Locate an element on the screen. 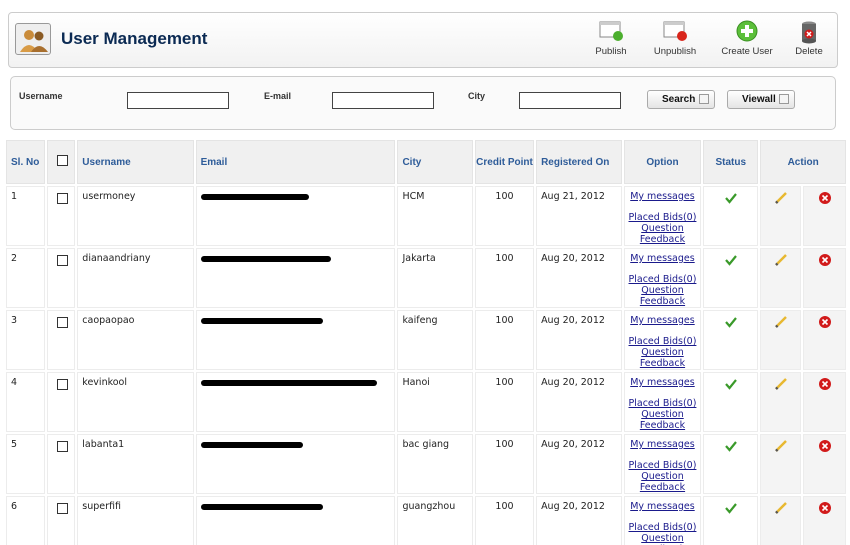  col-select-all is located at coordinates (61, 162).